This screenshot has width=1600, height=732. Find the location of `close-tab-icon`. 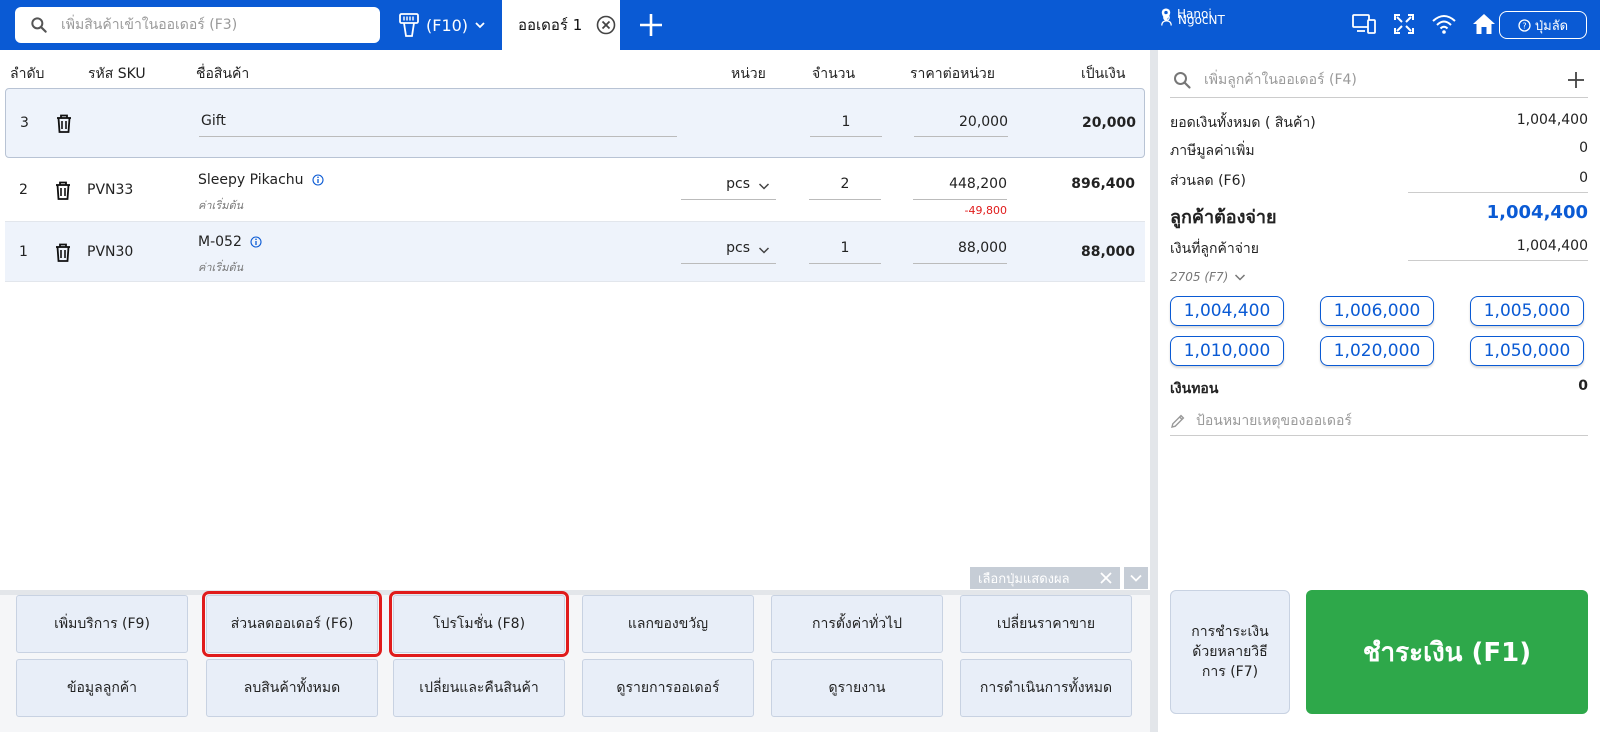

close-tab-icon is located at coordinates (606, 25).